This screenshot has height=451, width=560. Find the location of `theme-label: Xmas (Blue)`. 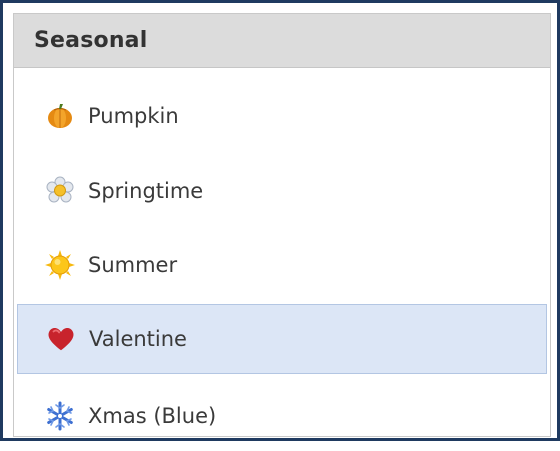

theme-label: Xmas (Blue) is located at coordinates (152, 416).